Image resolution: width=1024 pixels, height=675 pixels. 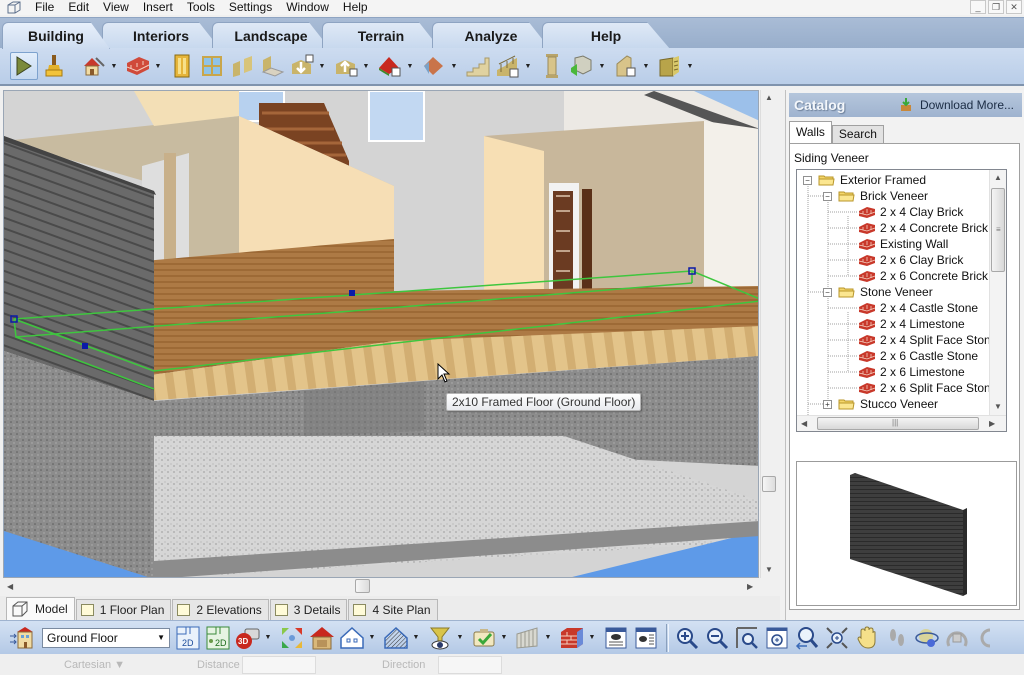 I want to click on tree-item: 2 x 6 Castle Stone, so click(x=910, y=356).